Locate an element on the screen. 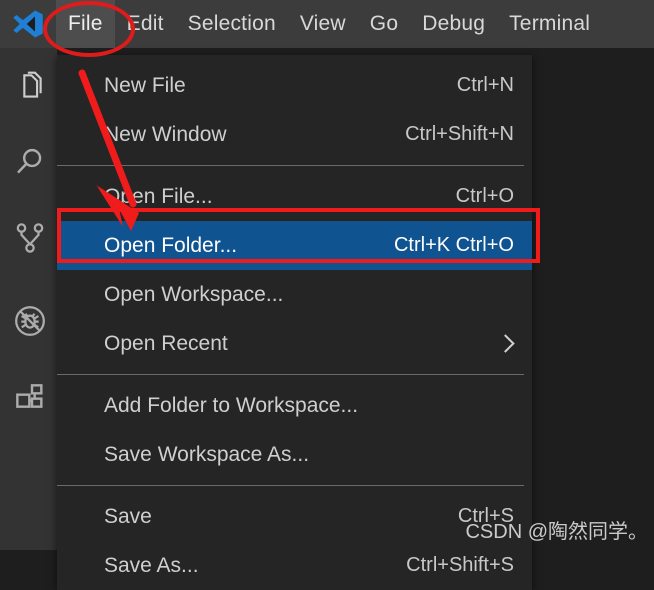  menu-item-open-folder: Open Folder... Ctrl+K Ctrl+O is located at coordinates (294, 245).